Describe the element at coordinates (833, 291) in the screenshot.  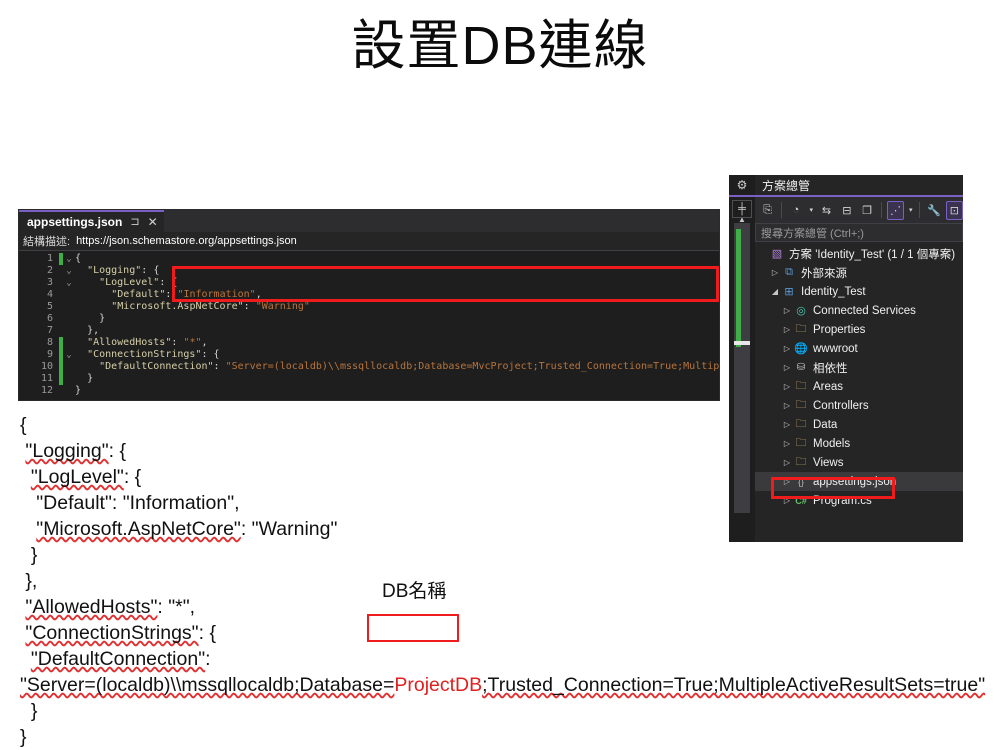
I see `tree-item-label: Identity_Test` at that location.